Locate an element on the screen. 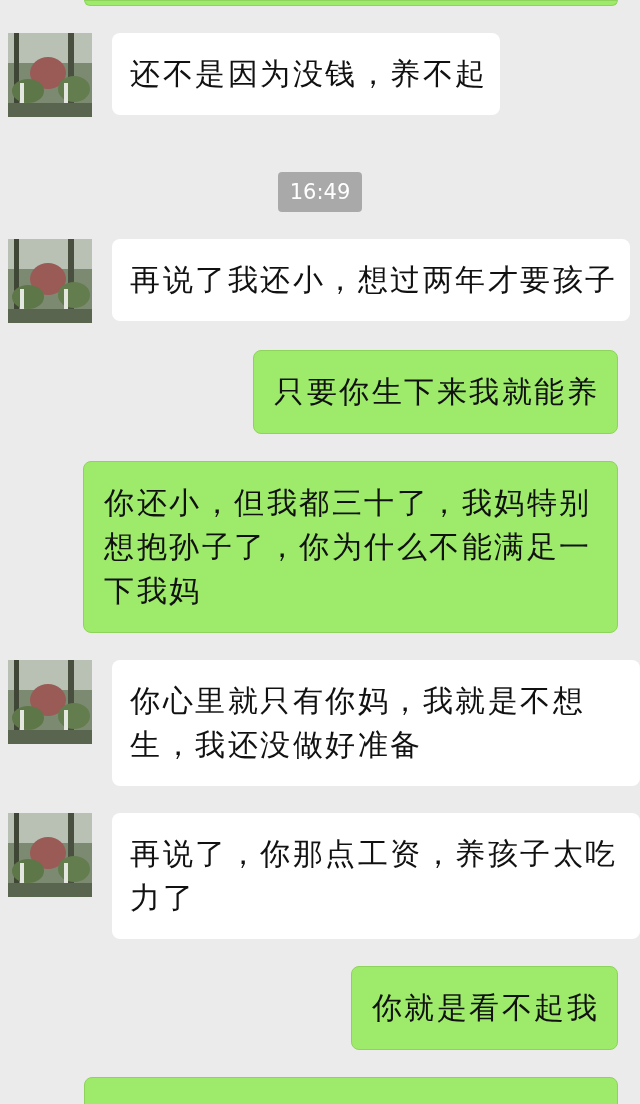  message-bubble: 再说了，你那点工资，养孩子太吃力了 is located at coordinates (376, 876).